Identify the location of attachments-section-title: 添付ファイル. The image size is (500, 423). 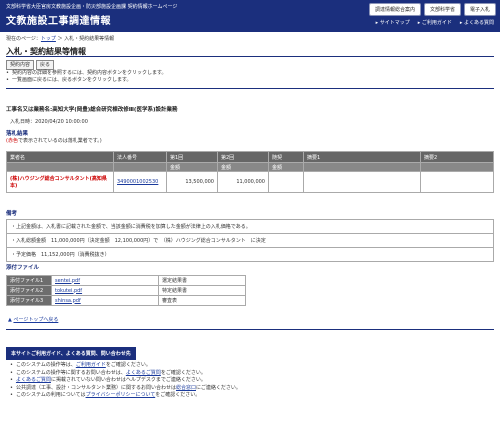
(23, 268).